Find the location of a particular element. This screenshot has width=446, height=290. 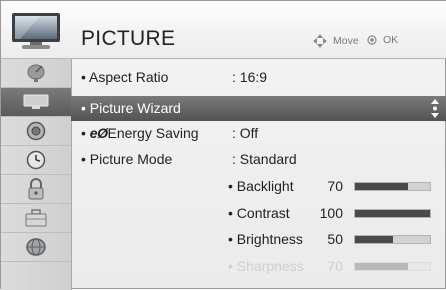

picture-mode-label: • Picture Mode is located at coordinates (127, 159).